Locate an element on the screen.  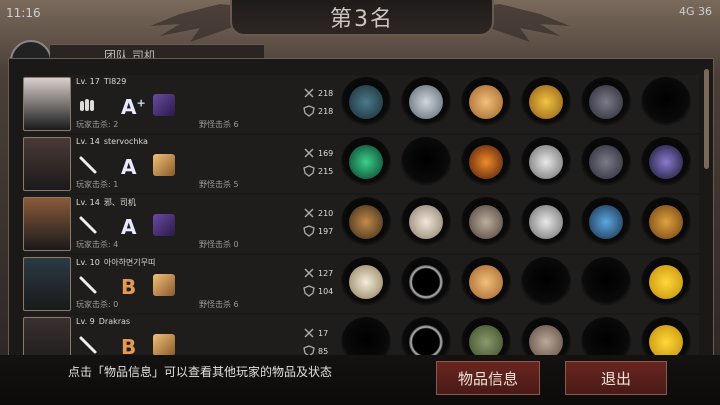
item-slot-shield-emblem is located at coordinates (546, 102).